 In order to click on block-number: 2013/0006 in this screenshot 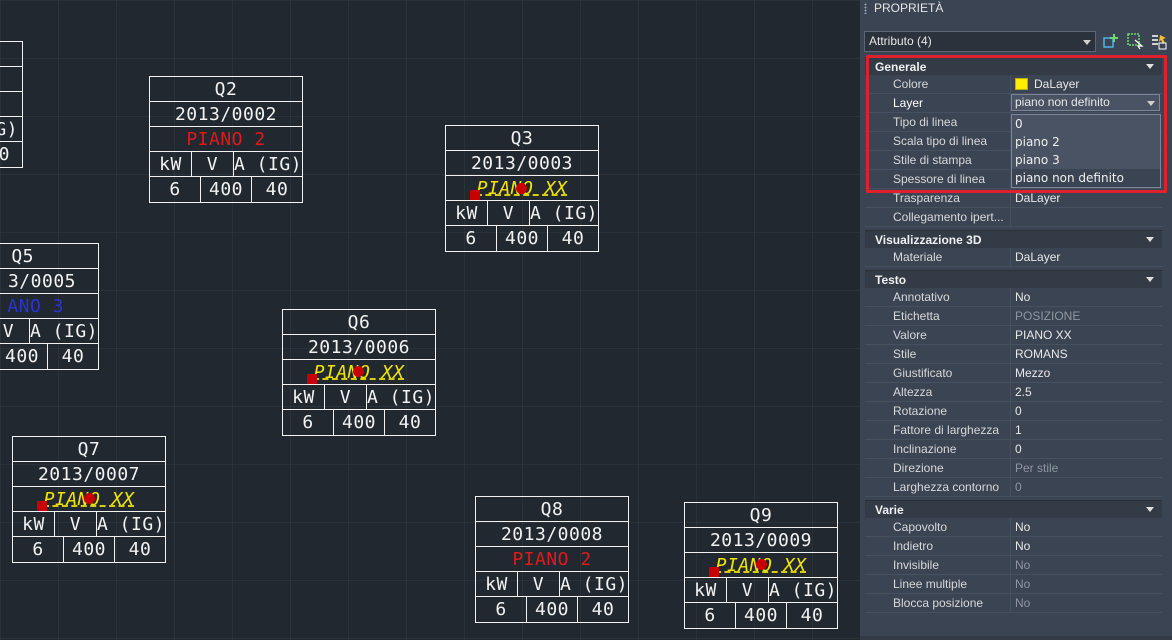, I will do `click(359, 347)`.